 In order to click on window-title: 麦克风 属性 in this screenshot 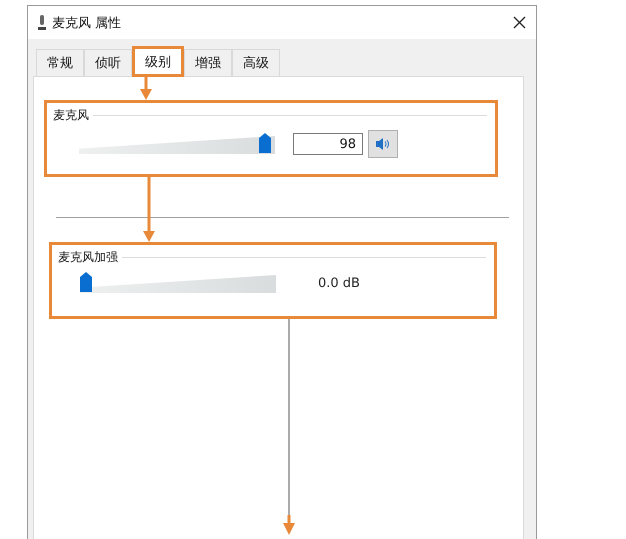, I will do `click(87, 23)`.